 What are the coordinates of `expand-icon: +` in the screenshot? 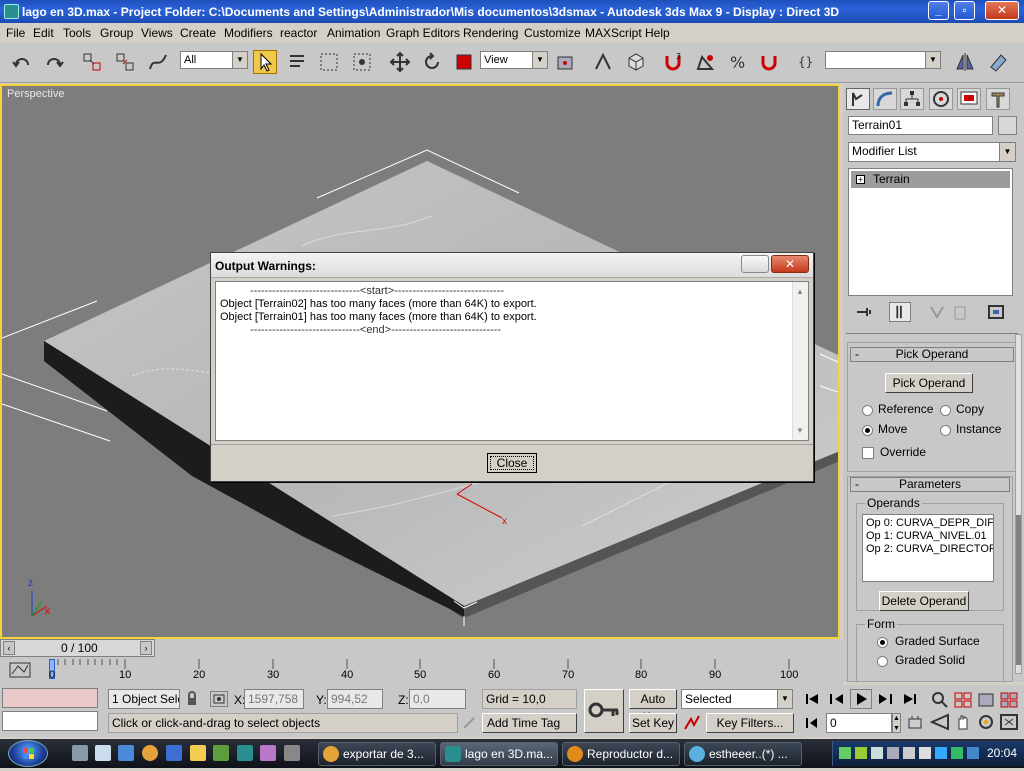 It's located at (860, 179).